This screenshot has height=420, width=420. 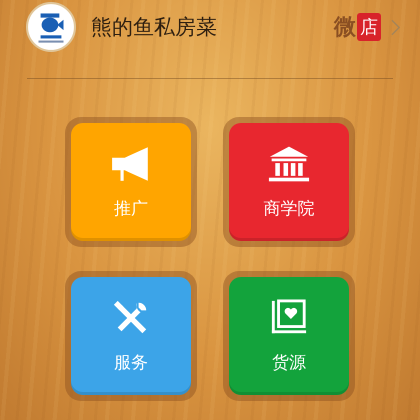 What do you see at coordinates (345, 27) in the screenshot?
I see `store-link-text: 微` at bounding box center [345, 27].